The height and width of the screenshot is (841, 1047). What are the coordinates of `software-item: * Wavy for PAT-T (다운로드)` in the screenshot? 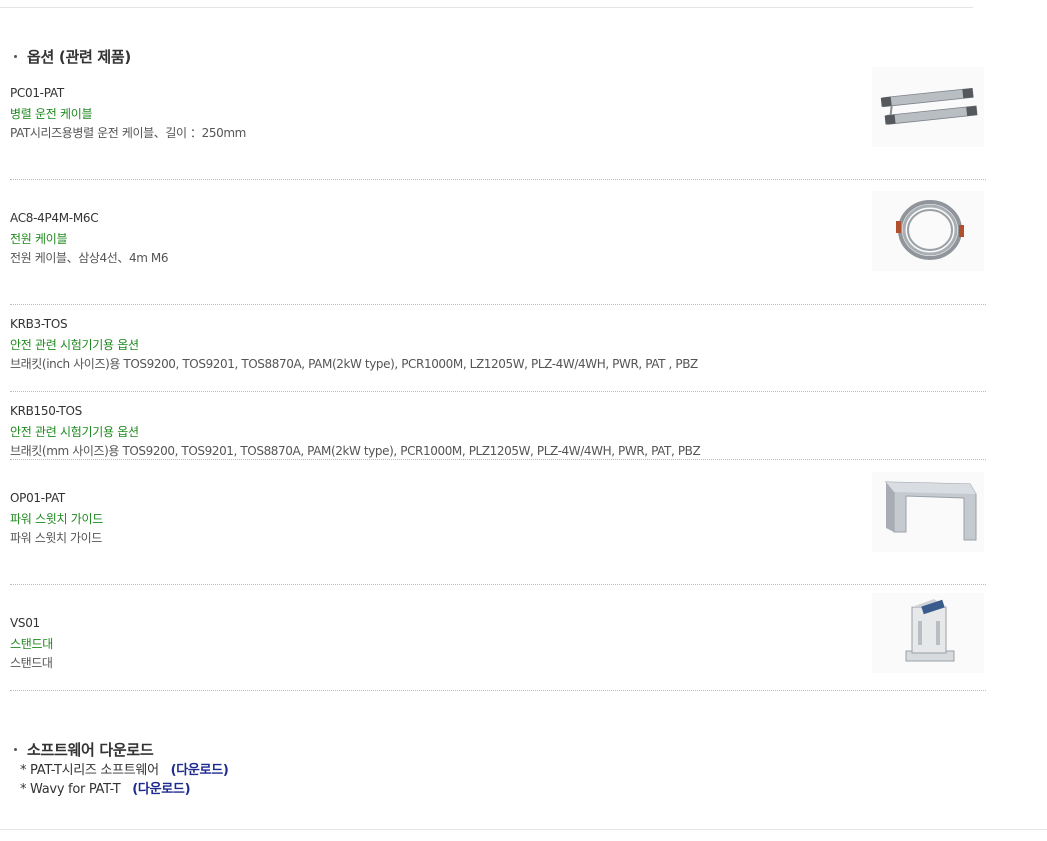 It's located at (105, 787).